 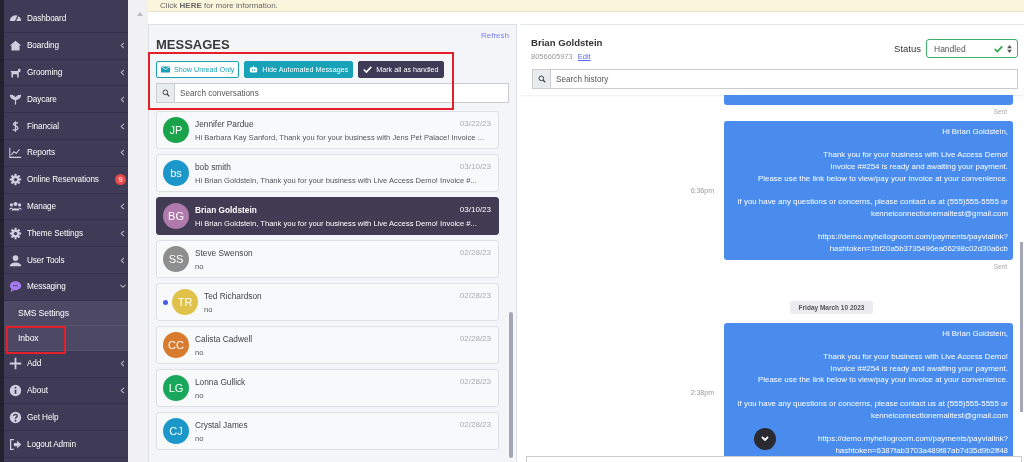 I want to click on contact-name: Lonna Gullick, so click(x=220, y=381).